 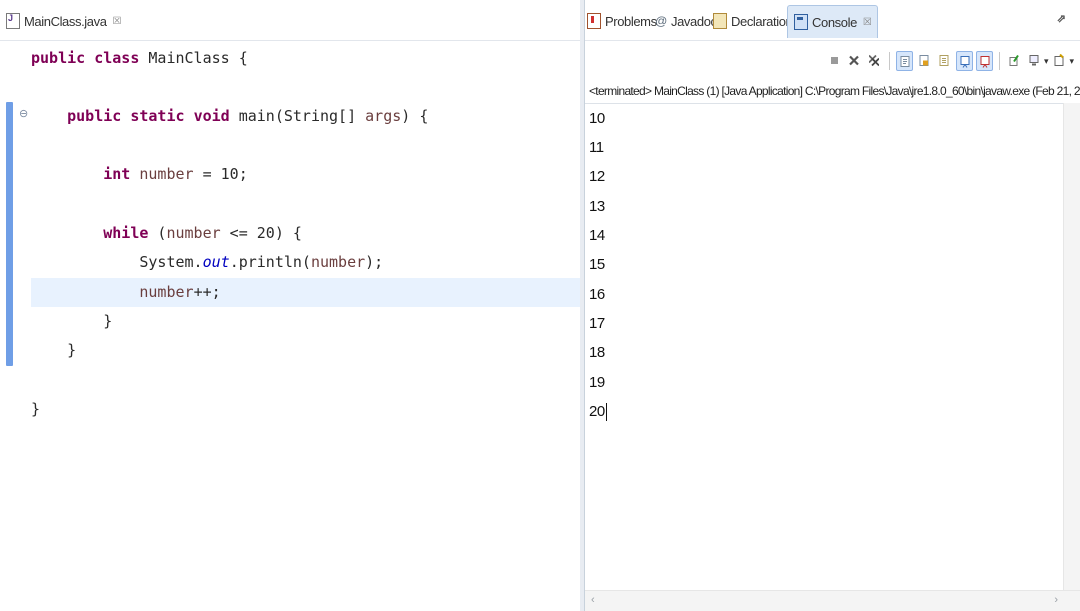 What do you see at coordinates (157, 233) in the screenshot?
I see `code-text: (` at bounding box center [157, 233].